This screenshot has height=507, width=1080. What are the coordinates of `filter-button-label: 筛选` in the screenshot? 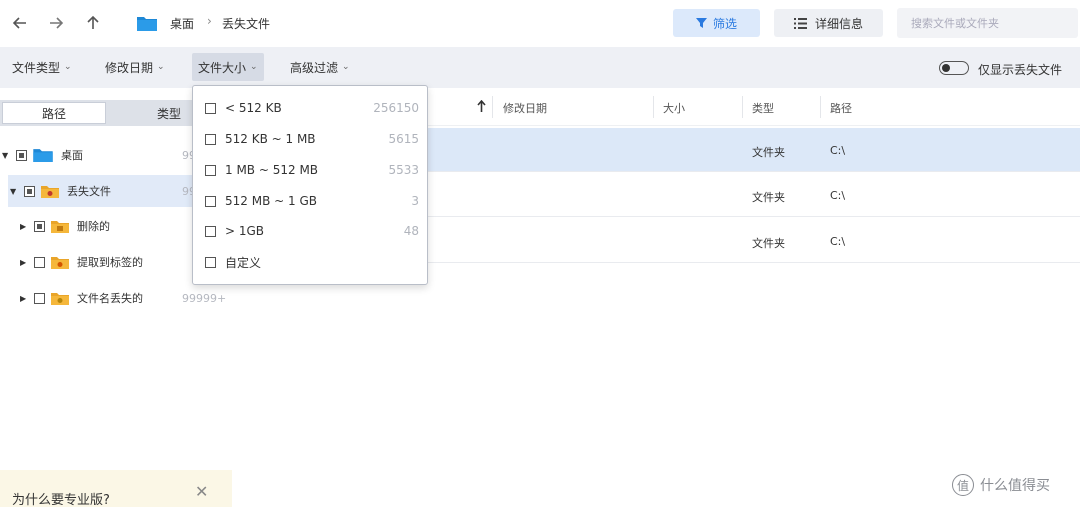 It's located at (724, 23).